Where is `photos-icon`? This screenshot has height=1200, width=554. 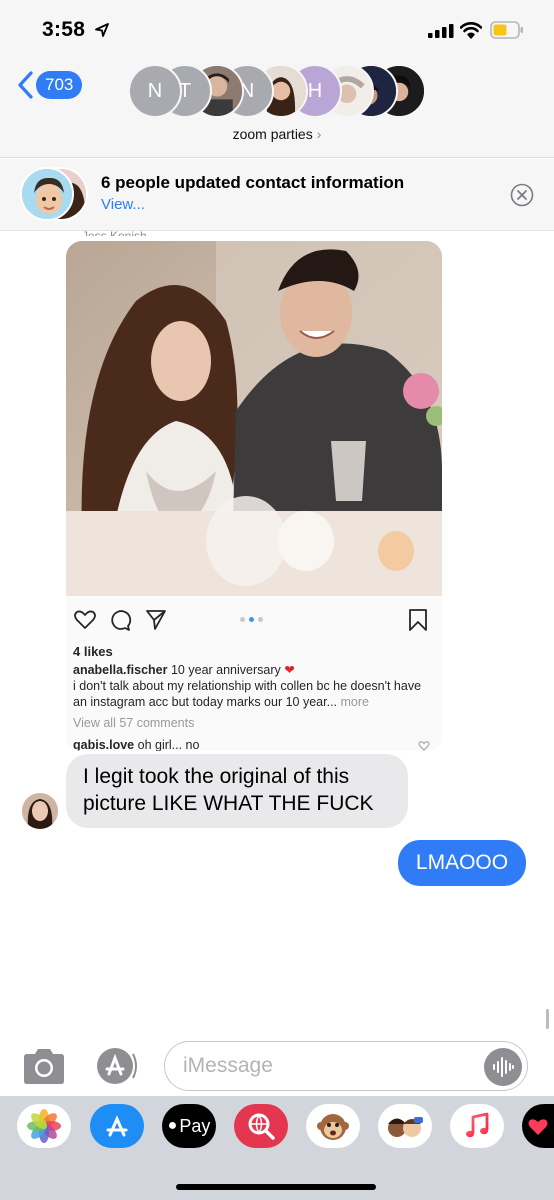 photos-icon is located at coordinates (44, 1126).